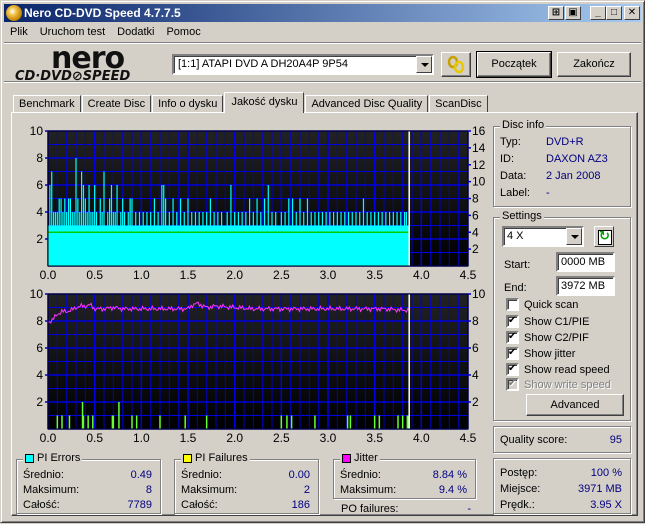  I want to click on settings-title: Settings, so click(522, 216).